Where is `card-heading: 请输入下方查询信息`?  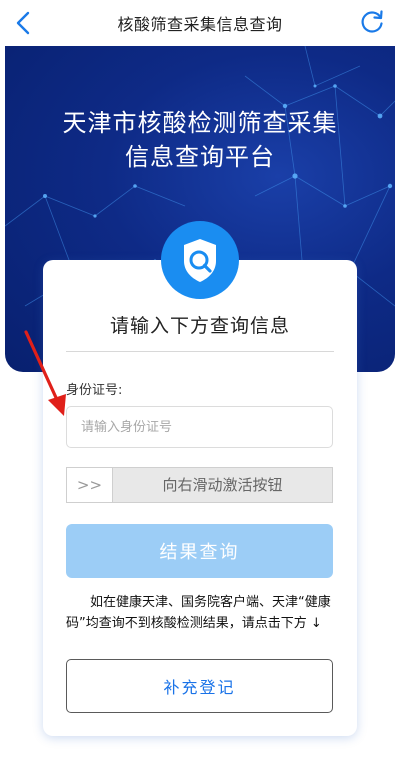
card-heading: 请输入下方查询信息 is located at coordinates (199, 326).